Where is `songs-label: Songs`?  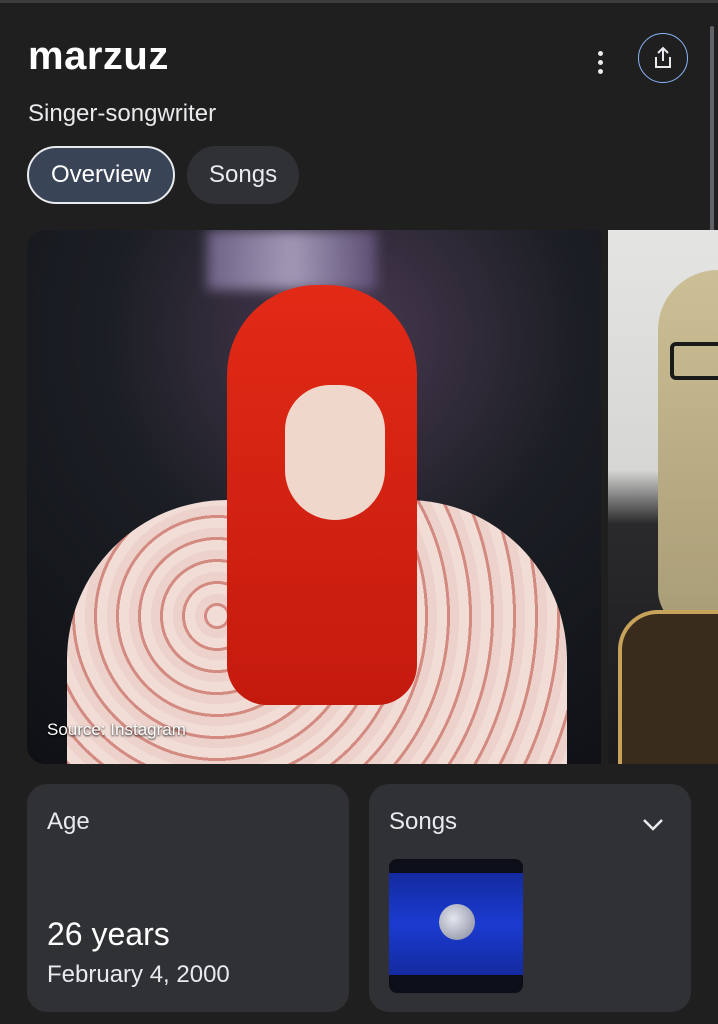 songs-label: Songs is located at coordinates (423, 821).